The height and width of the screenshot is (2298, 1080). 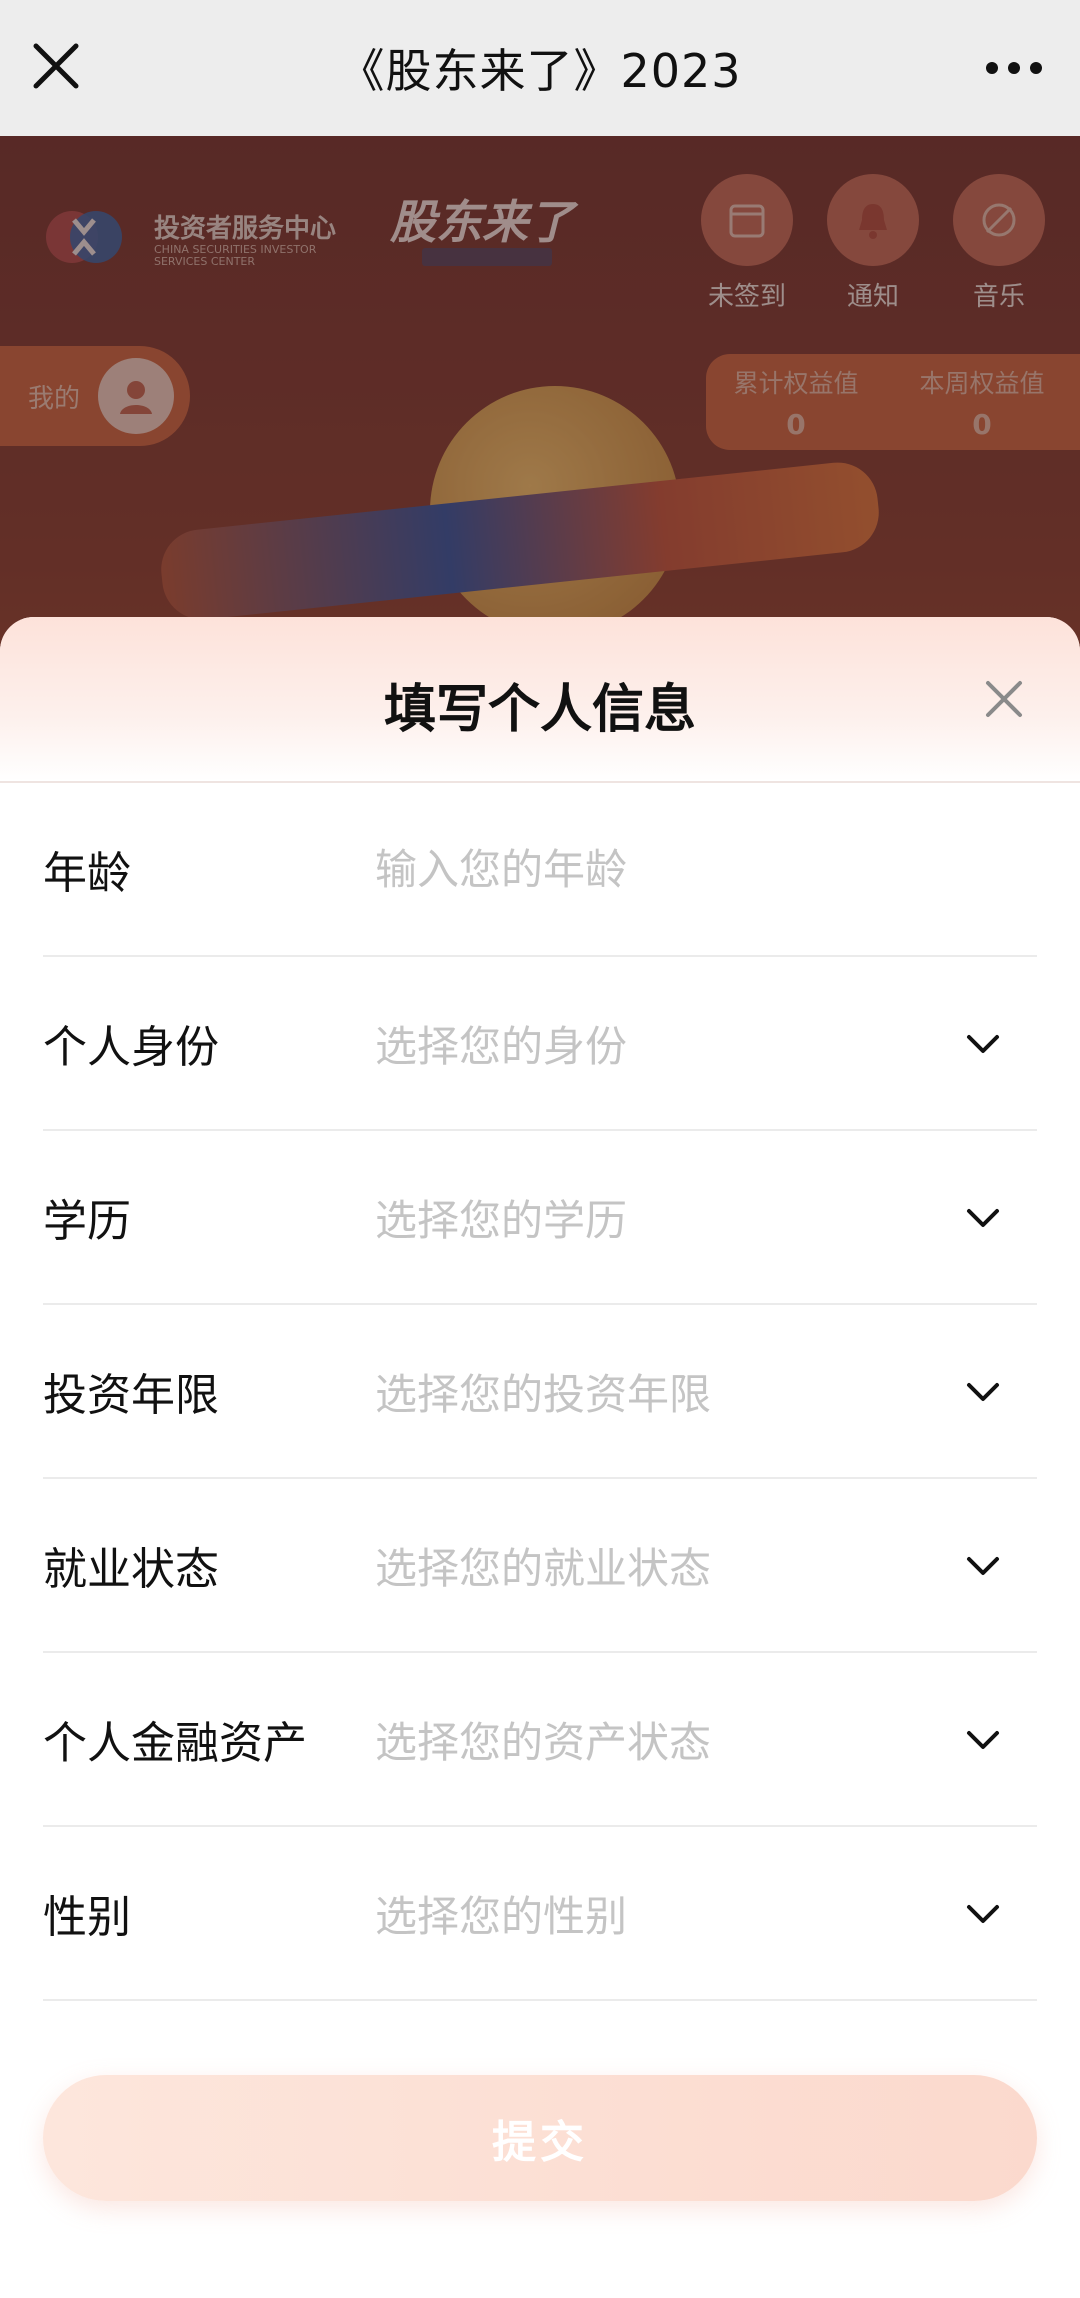 I want to click on employment-label: 就业状态, so click(x=131, y=1569).